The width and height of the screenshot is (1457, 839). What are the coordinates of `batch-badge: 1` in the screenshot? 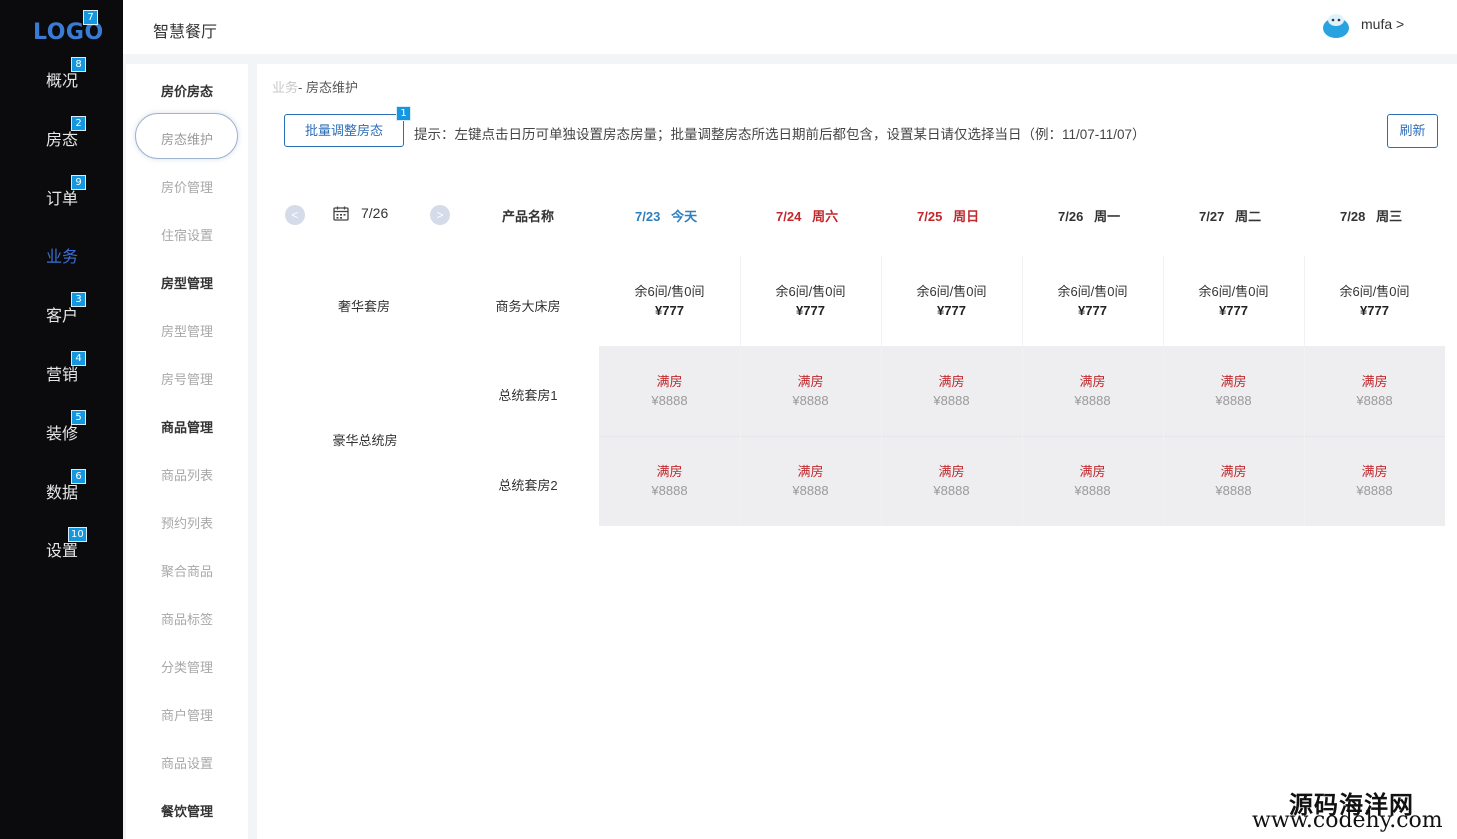 It's located at (403, 113).